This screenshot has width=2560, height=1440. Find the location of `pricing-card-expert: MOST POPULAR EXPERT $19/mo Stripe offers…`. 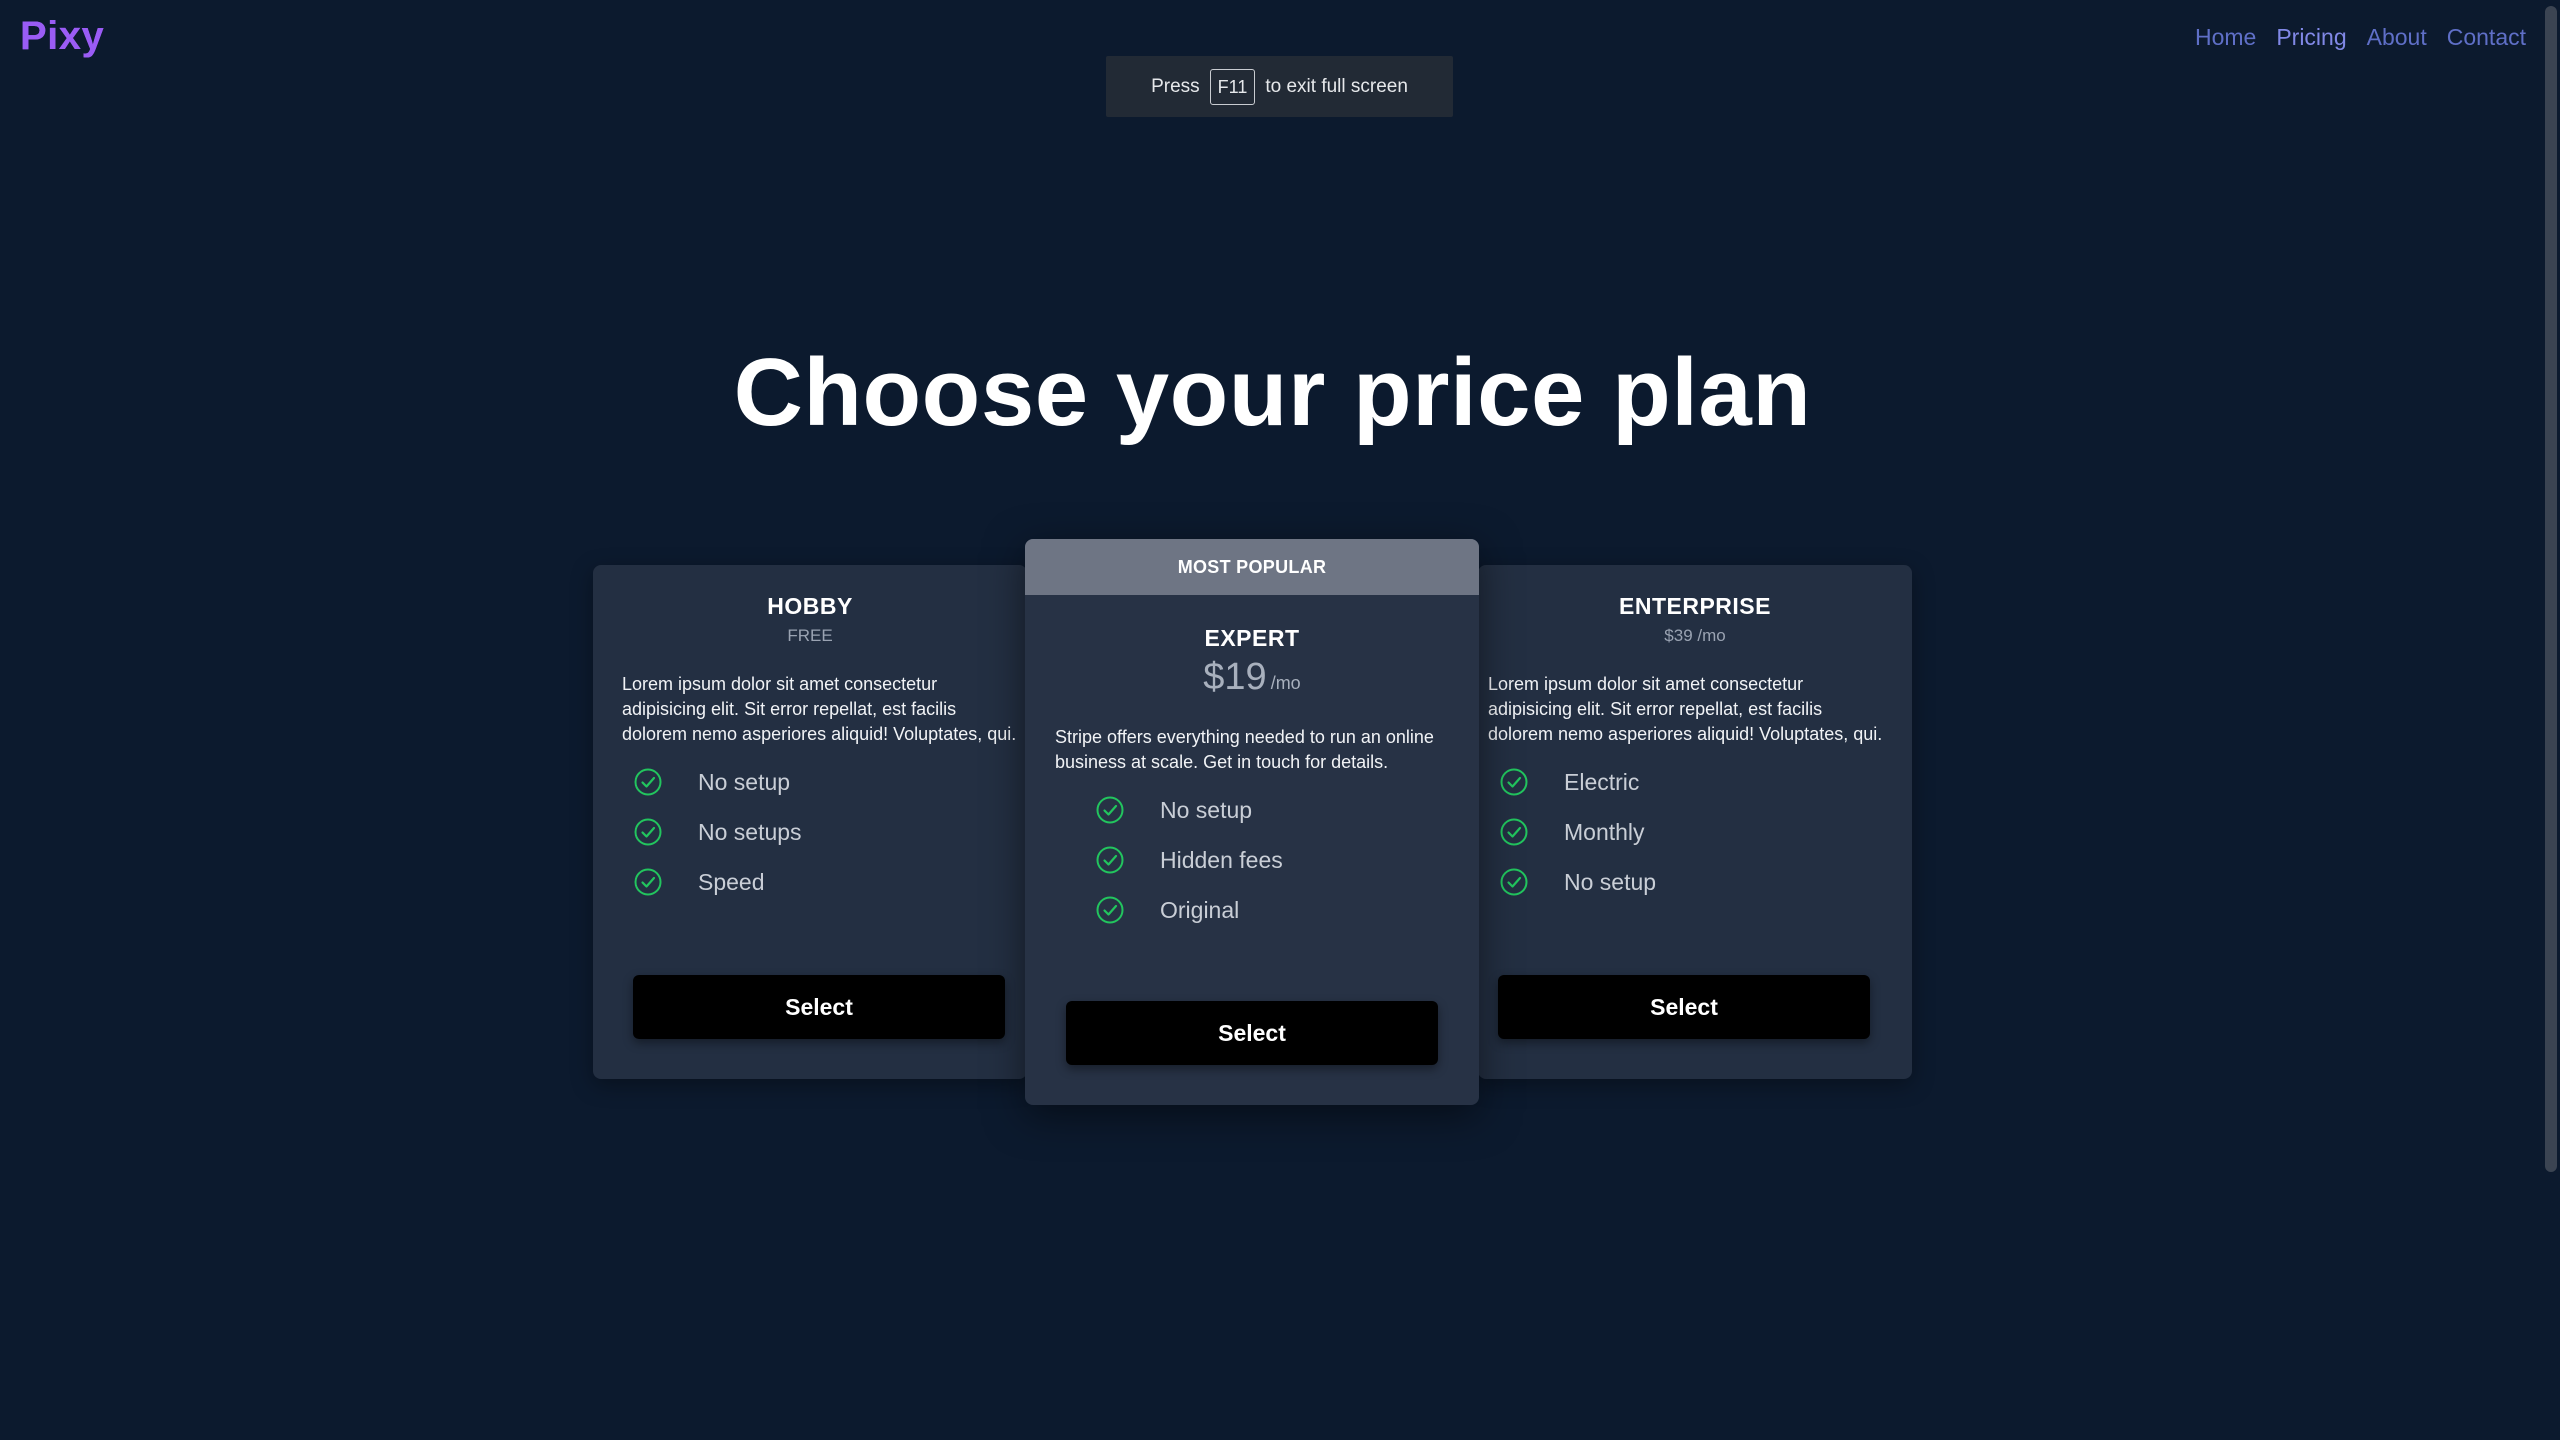

pricing-card-expert: MOST POPULAR EXPERT $19/mo Stripe offers… is located at coordinates (1252, 822).